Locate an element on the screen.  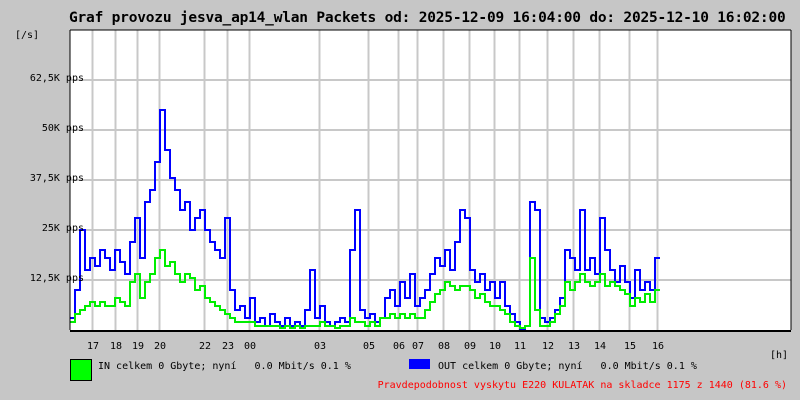
y-tick-label: 37,5K pps is located at coordinates (56, 178).